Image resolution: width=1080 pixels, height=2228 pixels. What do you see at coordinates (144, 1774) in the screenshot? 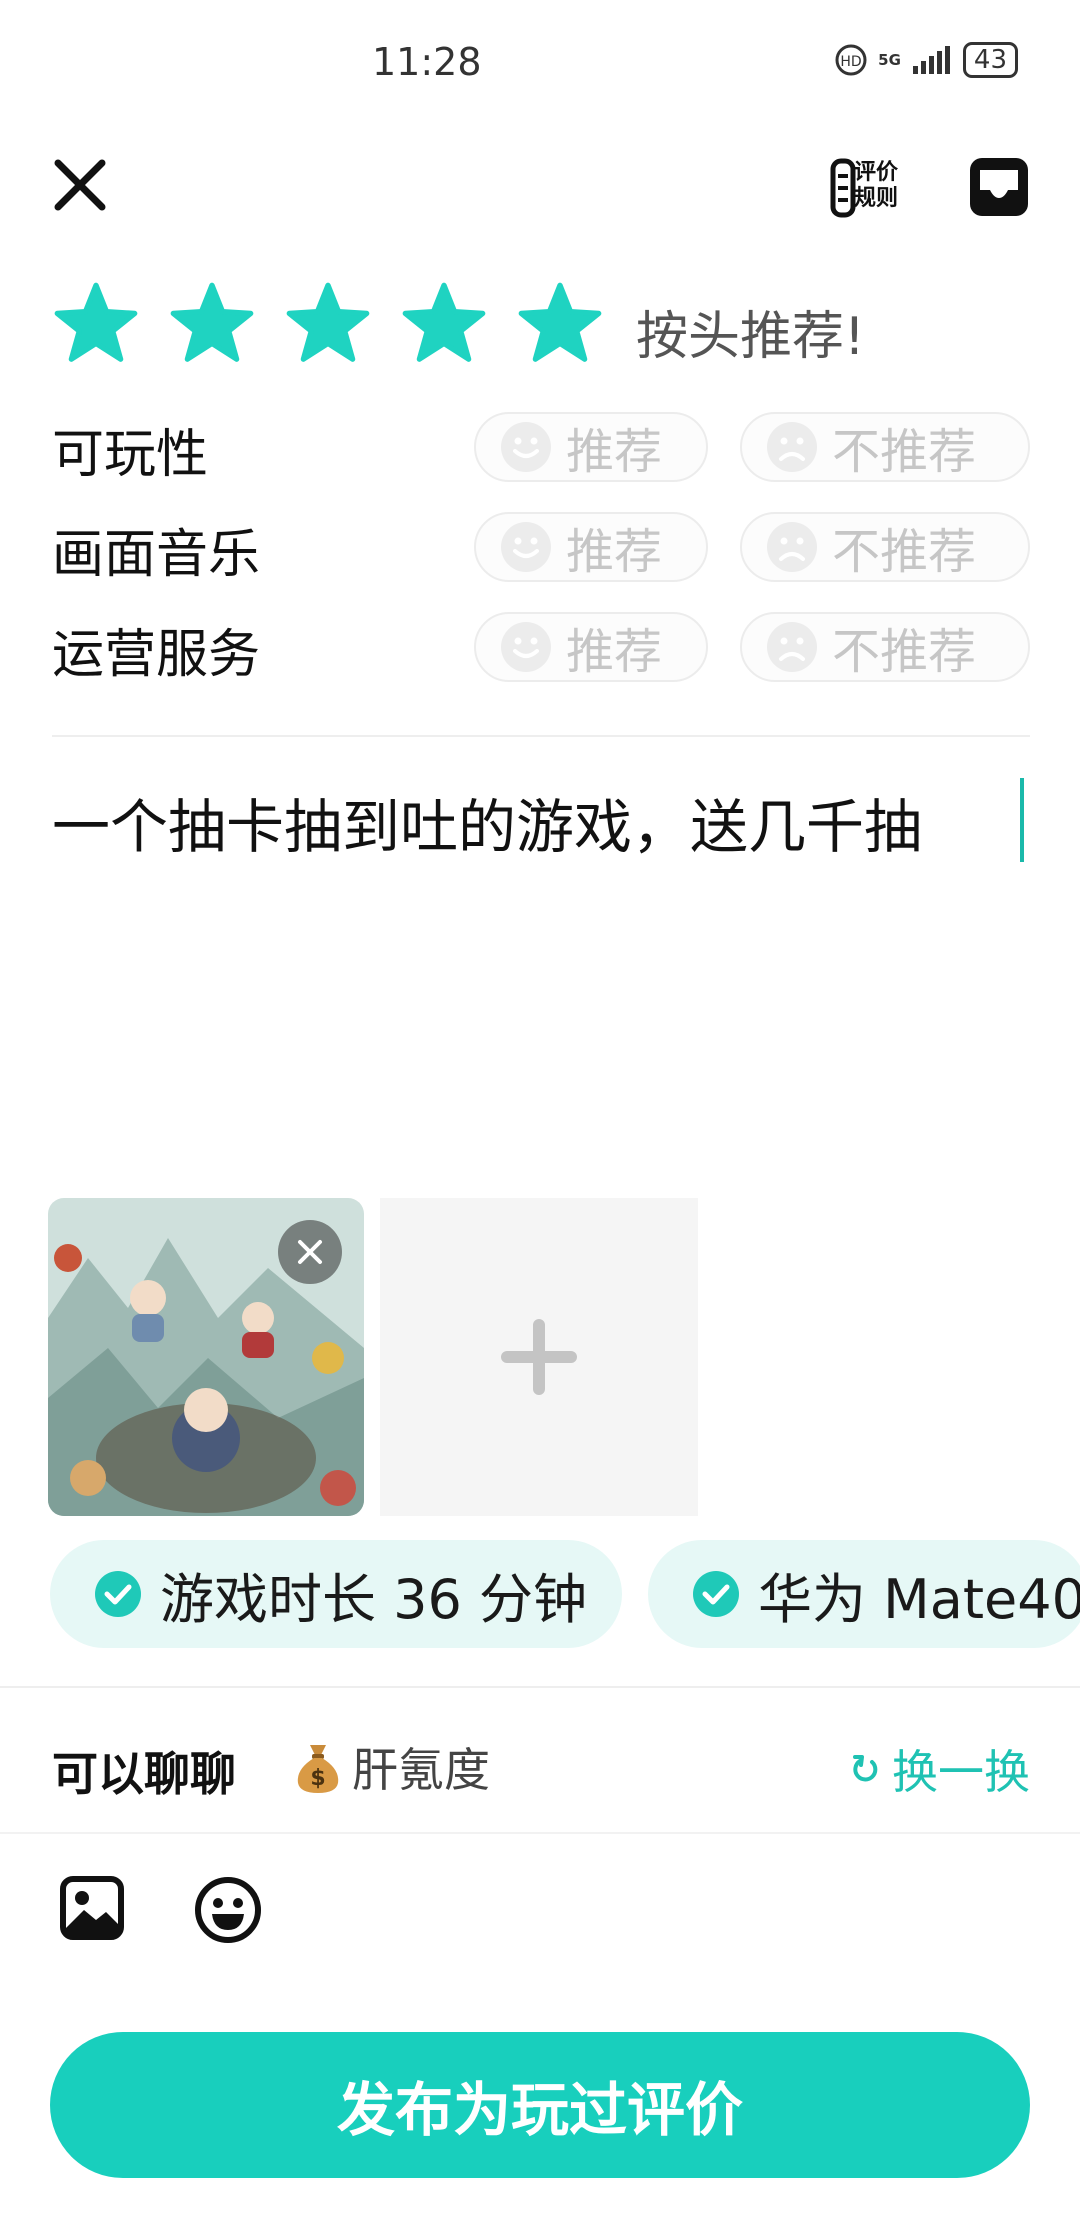
I see `chat-topic-label: 可以聊聊` at bounding box center [144, 1774].